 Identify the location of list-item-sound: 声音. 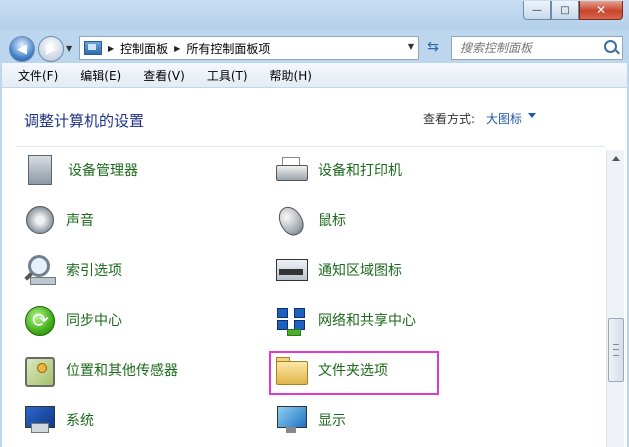
(58, 220).